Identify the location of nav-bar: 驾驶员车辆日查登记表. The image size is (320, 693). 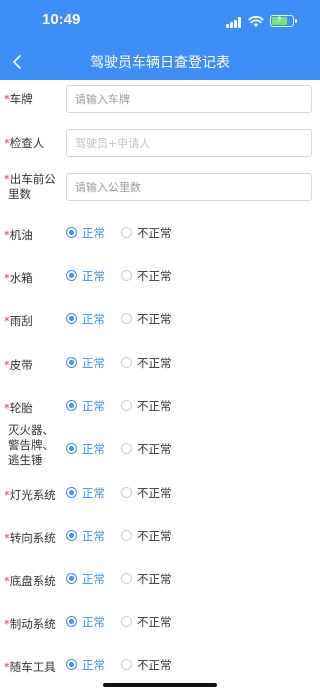
(160, 62).